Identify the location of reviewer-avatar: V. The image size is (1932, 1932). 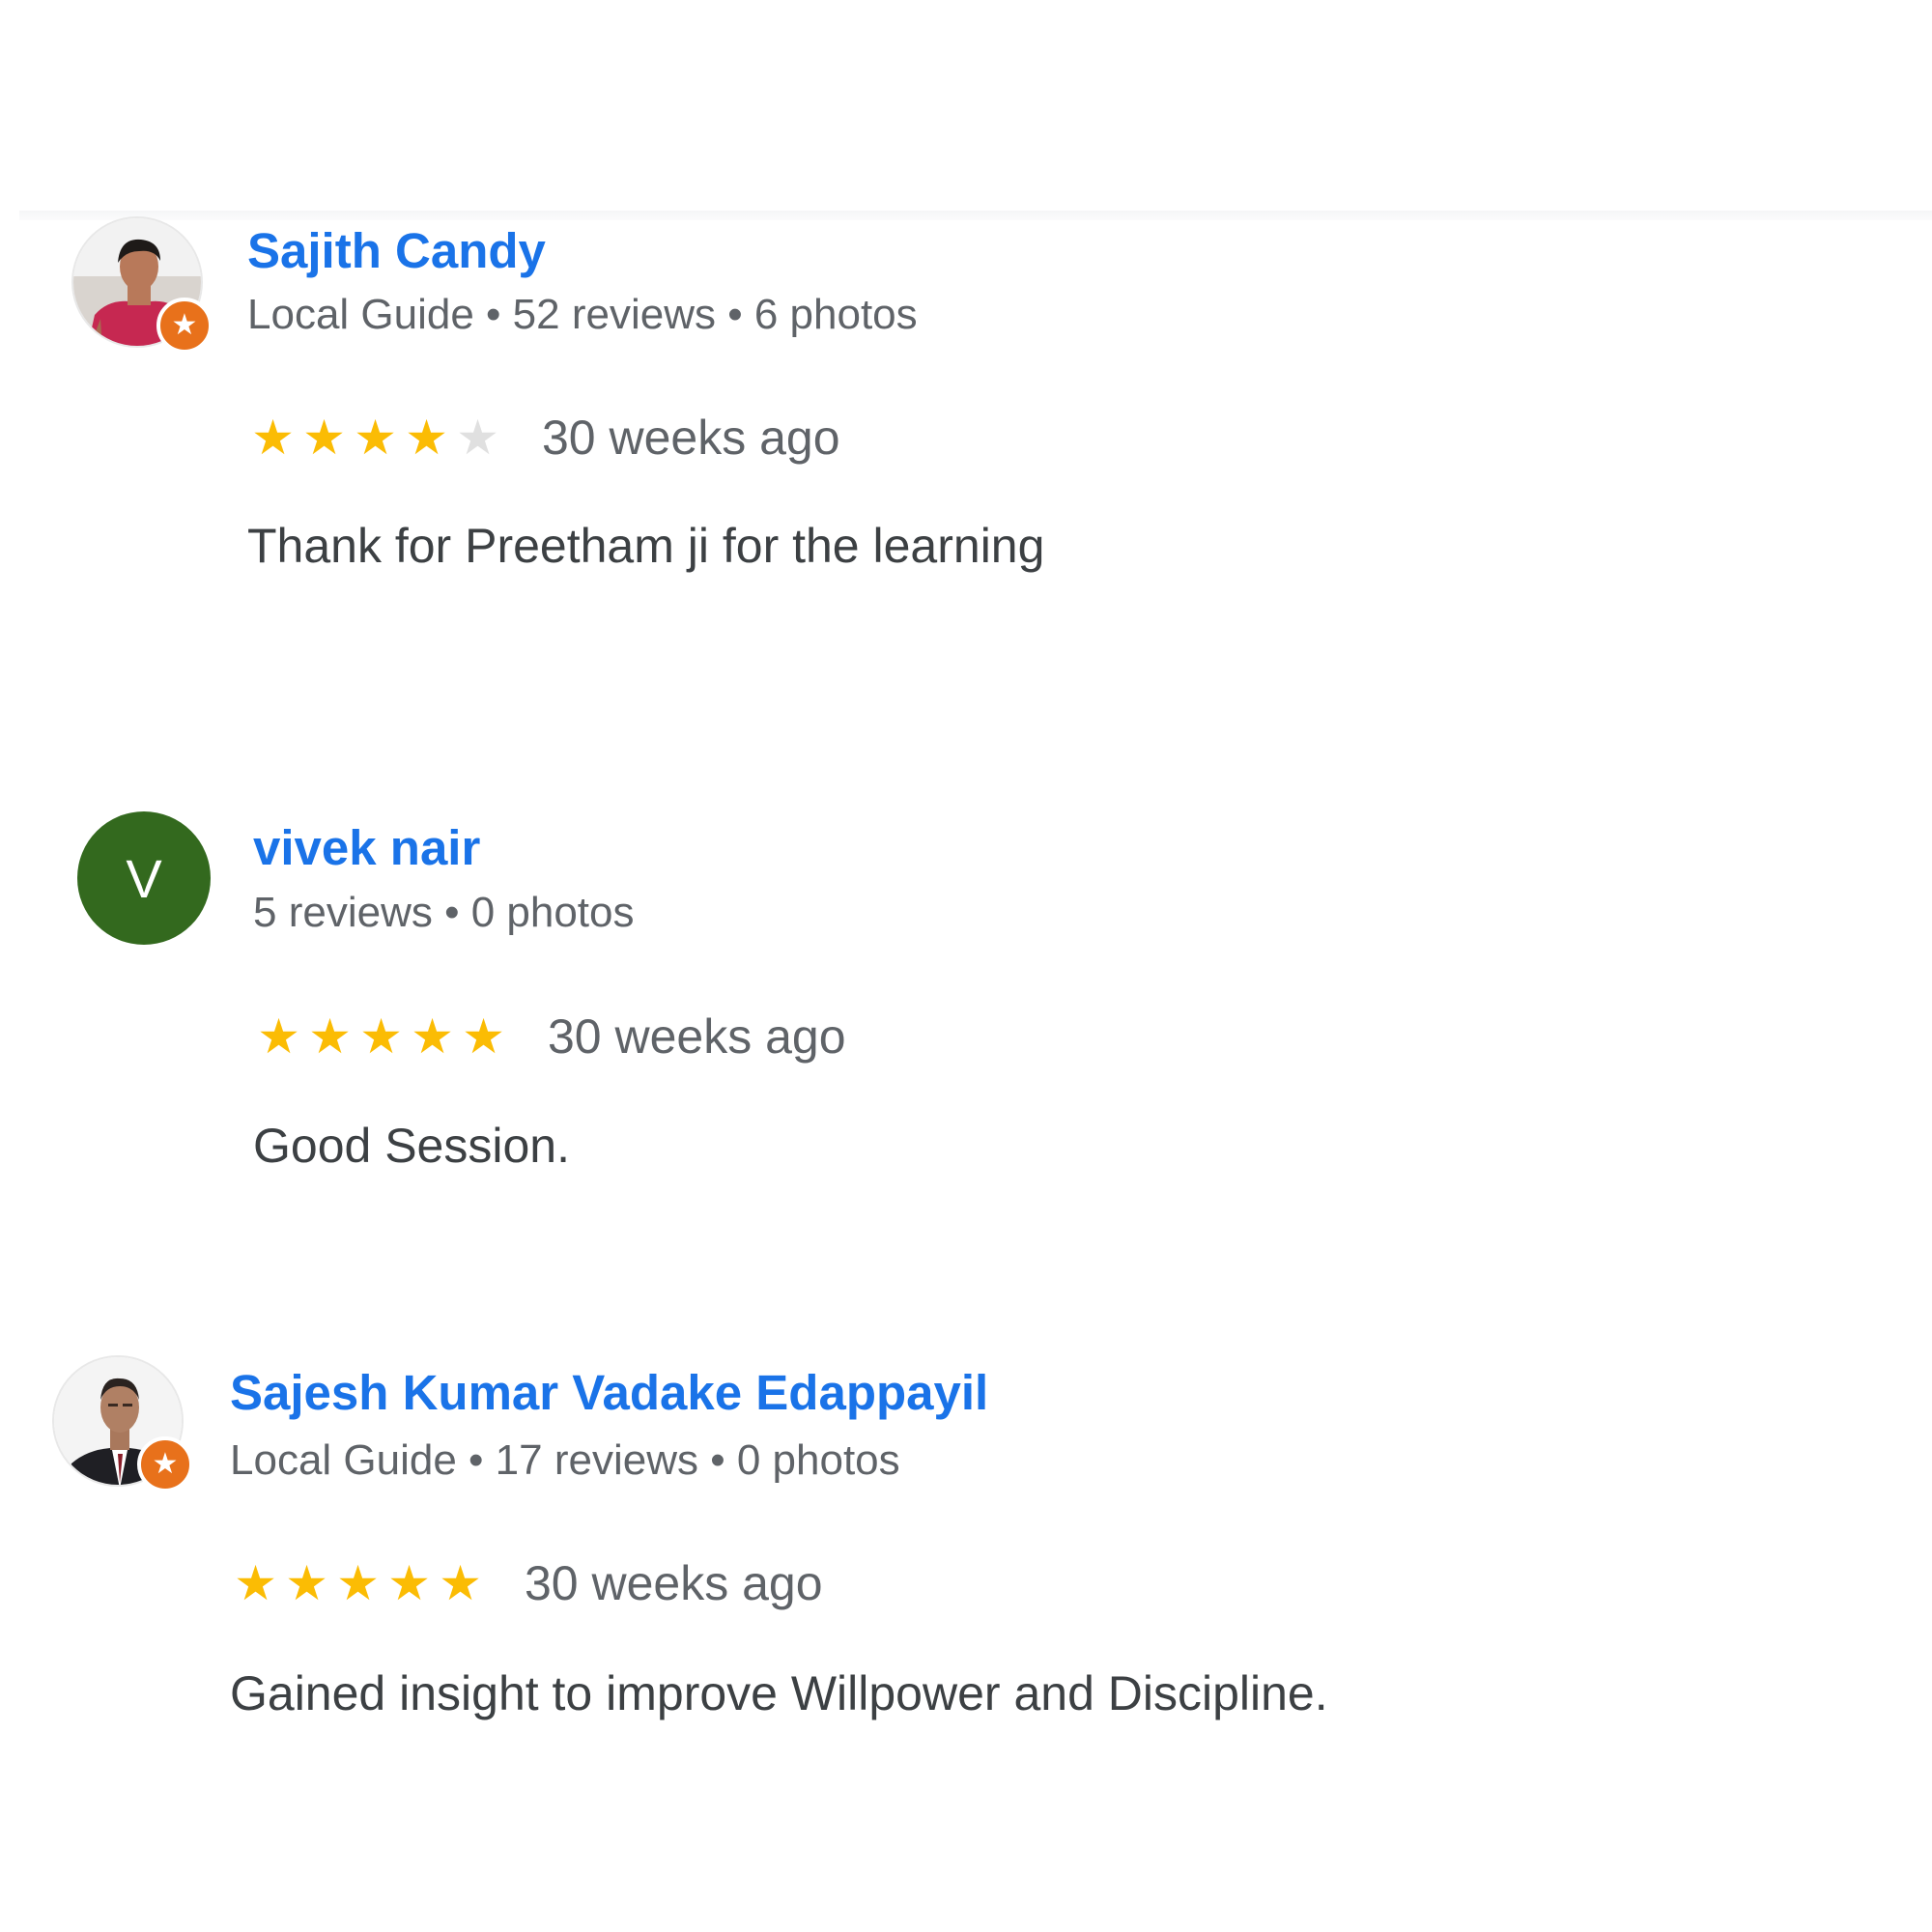
(144, 878).